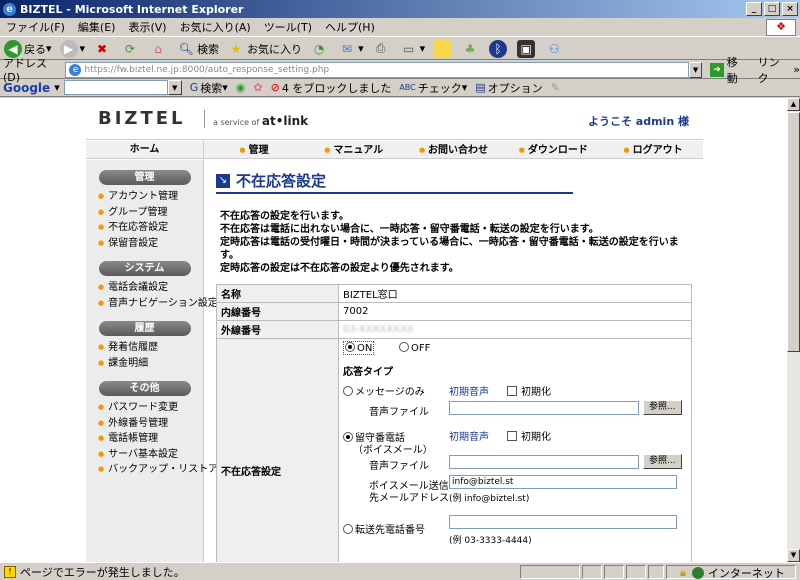 This screenshot has height=580, width=800. Describe the element at coordinates (527, 48) in the screenshot. I see `messenger-button: ▣` at that location.